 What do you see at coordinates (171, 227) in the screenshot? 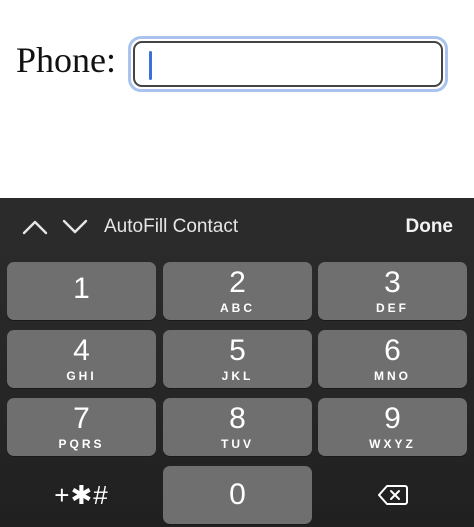
I see `autofill-contact-button: AutoFill Contact` at bounding box center [171, 227].